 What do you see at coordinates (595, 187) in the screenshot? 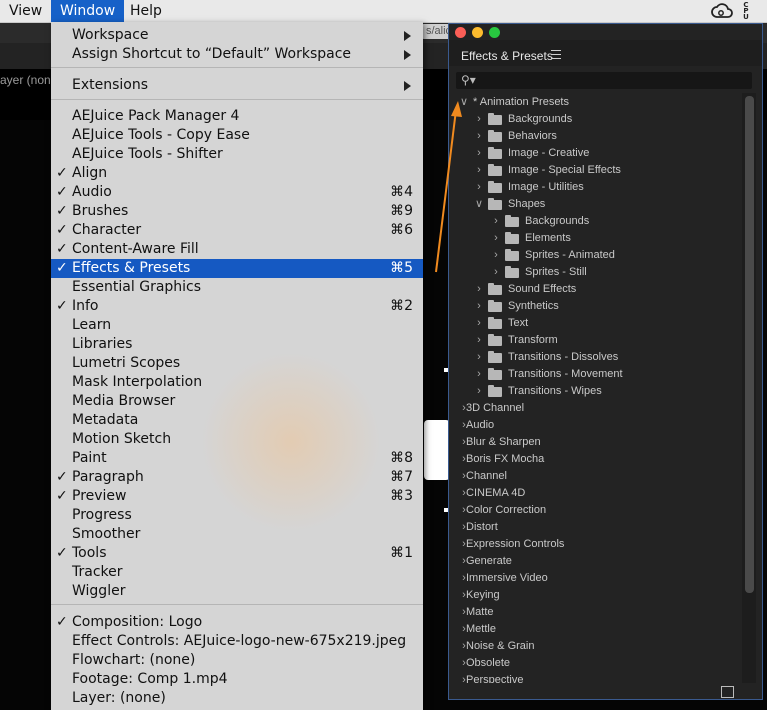
I see `tree-folder: › Image - Utilities` at bounding box center [595, 187].